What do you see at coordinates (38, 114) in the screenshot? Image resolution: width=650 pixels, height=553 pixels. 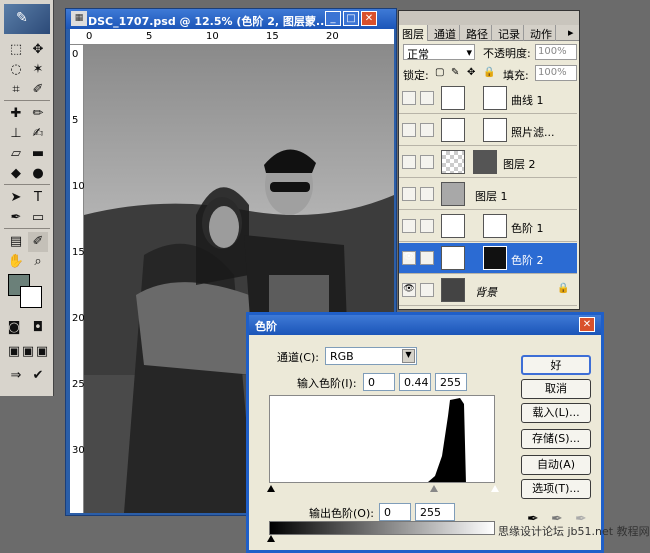 I see `brush-tool-icon: ✏` at bounding box center [38, 114].